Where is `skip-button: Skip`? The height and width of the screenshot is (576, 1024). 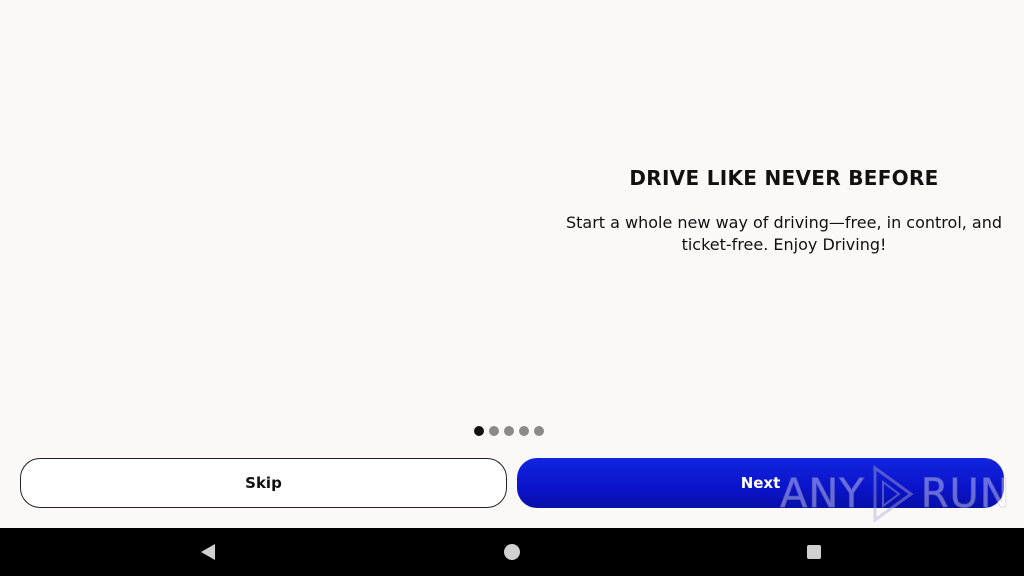 skip-button: Skip is located at coordinates (263, 483).